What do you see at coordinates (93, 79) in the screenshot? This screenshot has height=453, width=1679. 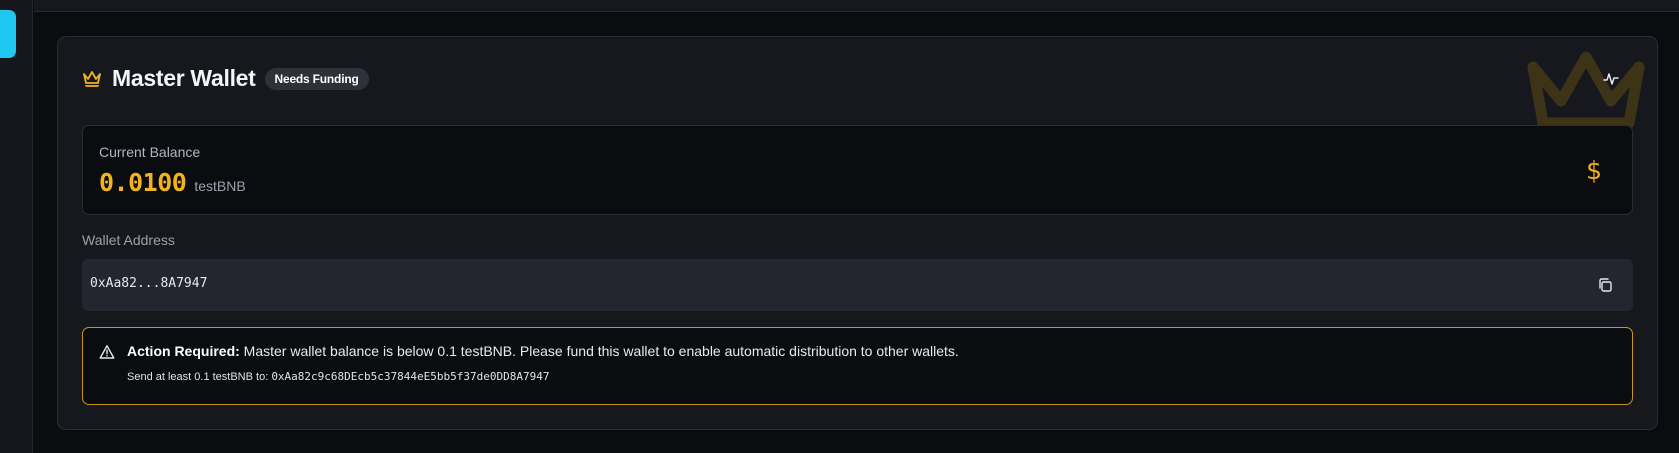 I see `crown-icon` at bounding box center [93, 79].